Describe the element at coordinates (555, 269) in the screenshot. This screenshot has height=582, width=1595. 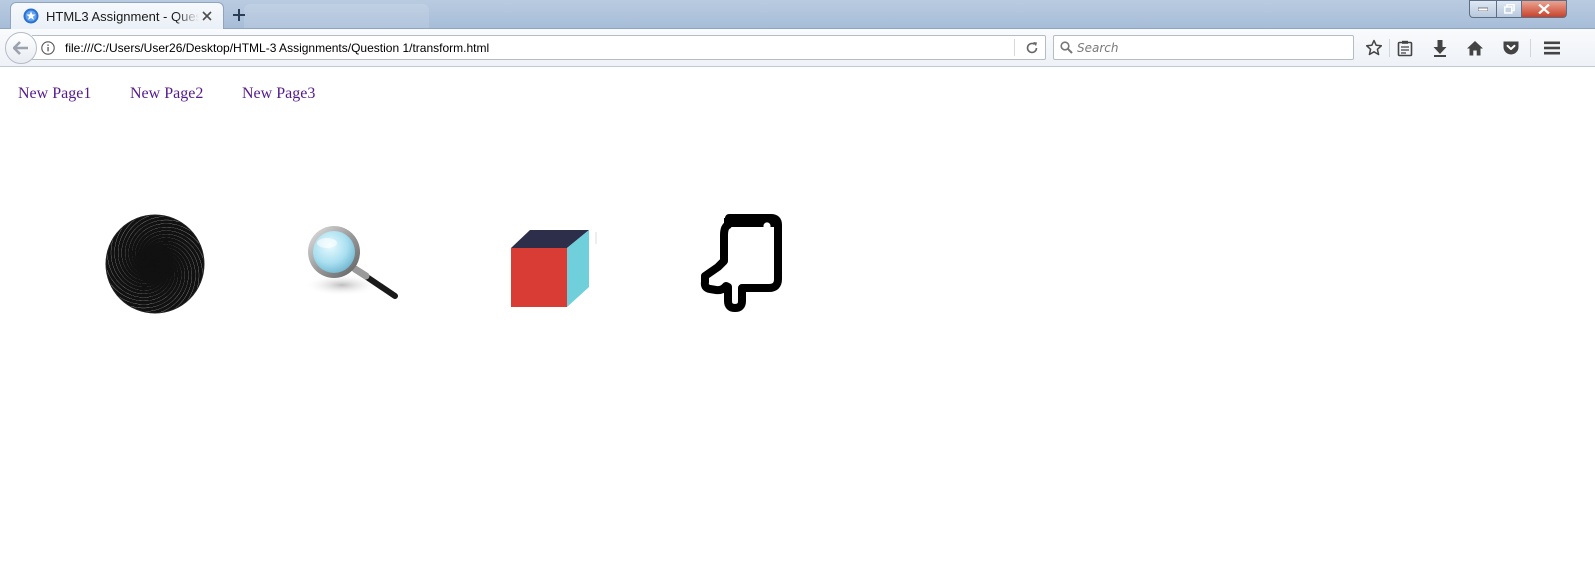
I see `cube-image` at that location.